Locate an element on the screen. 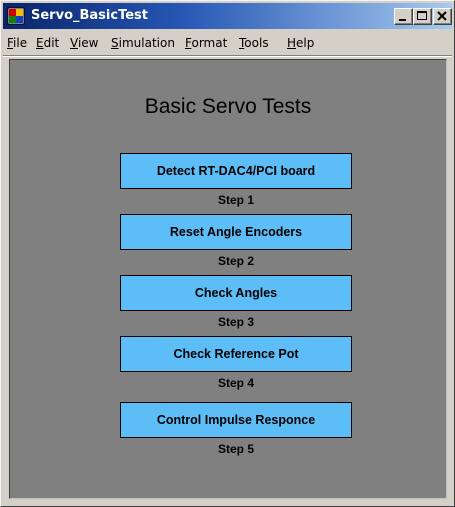  check-angles-block: Check Angles is located at coordinates (236, 293).